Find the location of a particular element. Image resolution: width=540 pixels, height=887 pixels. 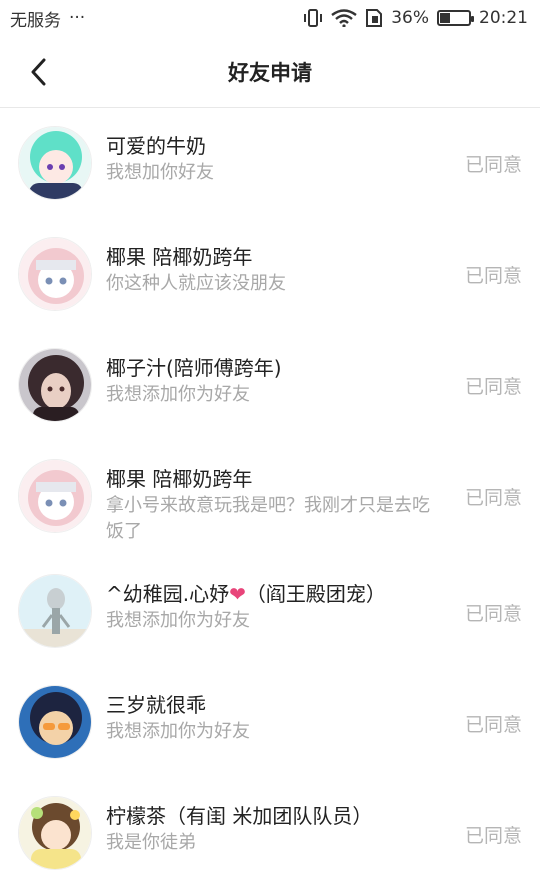

request-text: 椰果 陪椰奶跨年 拿小号来故意玩我是吧？我刚才只是去吃饭了 is located at coordinates (271, 502).